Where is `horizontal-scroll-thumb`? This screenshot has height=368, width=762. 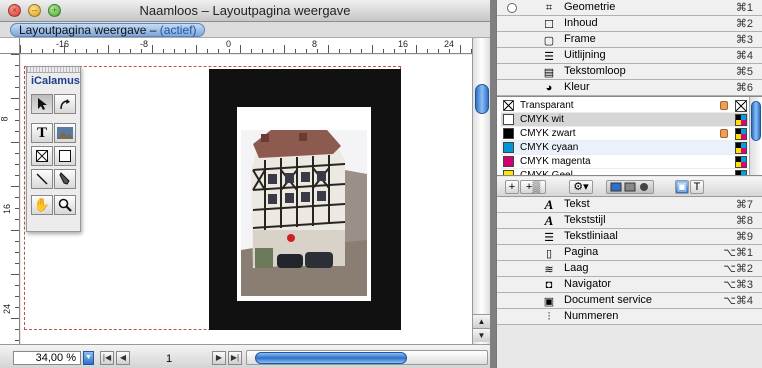 horizontal-scroll-thumb is located at coordinates (331, 358).